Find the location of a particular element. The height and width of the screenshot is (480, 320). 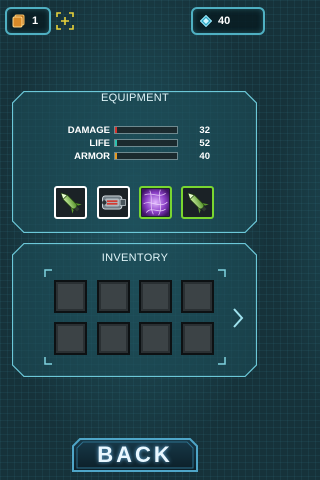

gems-counter: 40 is located at coordinates (228, 21).